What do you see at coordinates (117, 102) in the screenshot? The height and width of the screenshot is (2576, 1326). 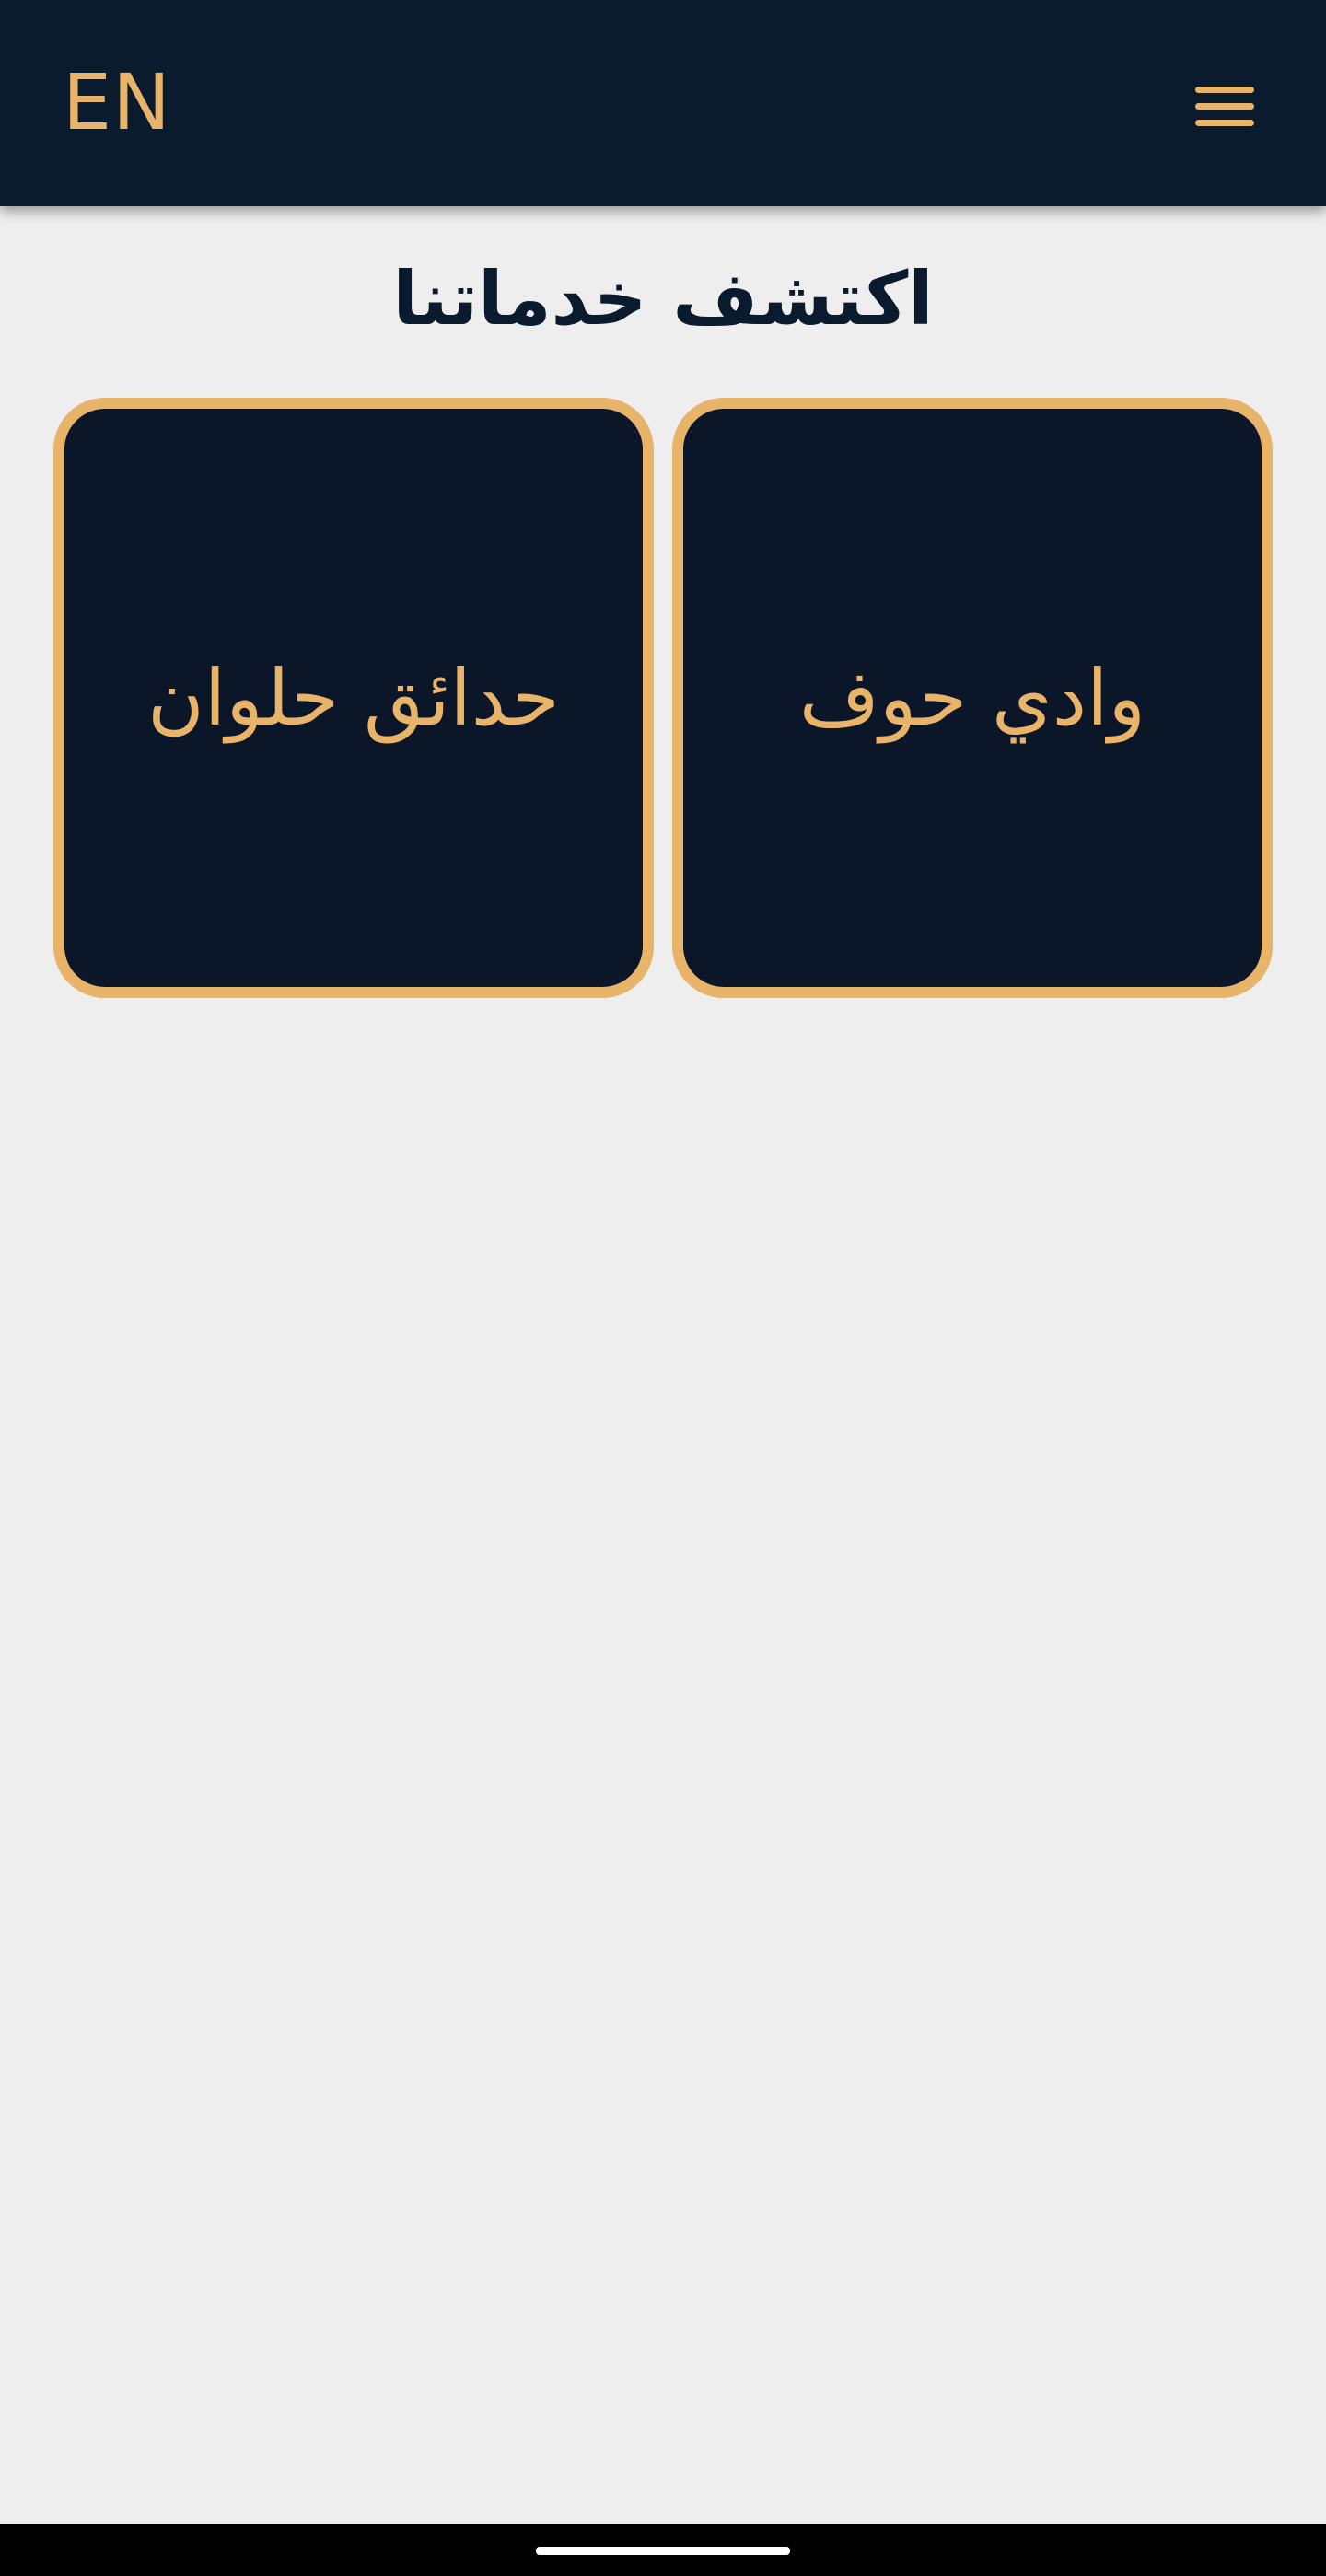 I see `language-toggle: EN` at bounding box center [117, 102].